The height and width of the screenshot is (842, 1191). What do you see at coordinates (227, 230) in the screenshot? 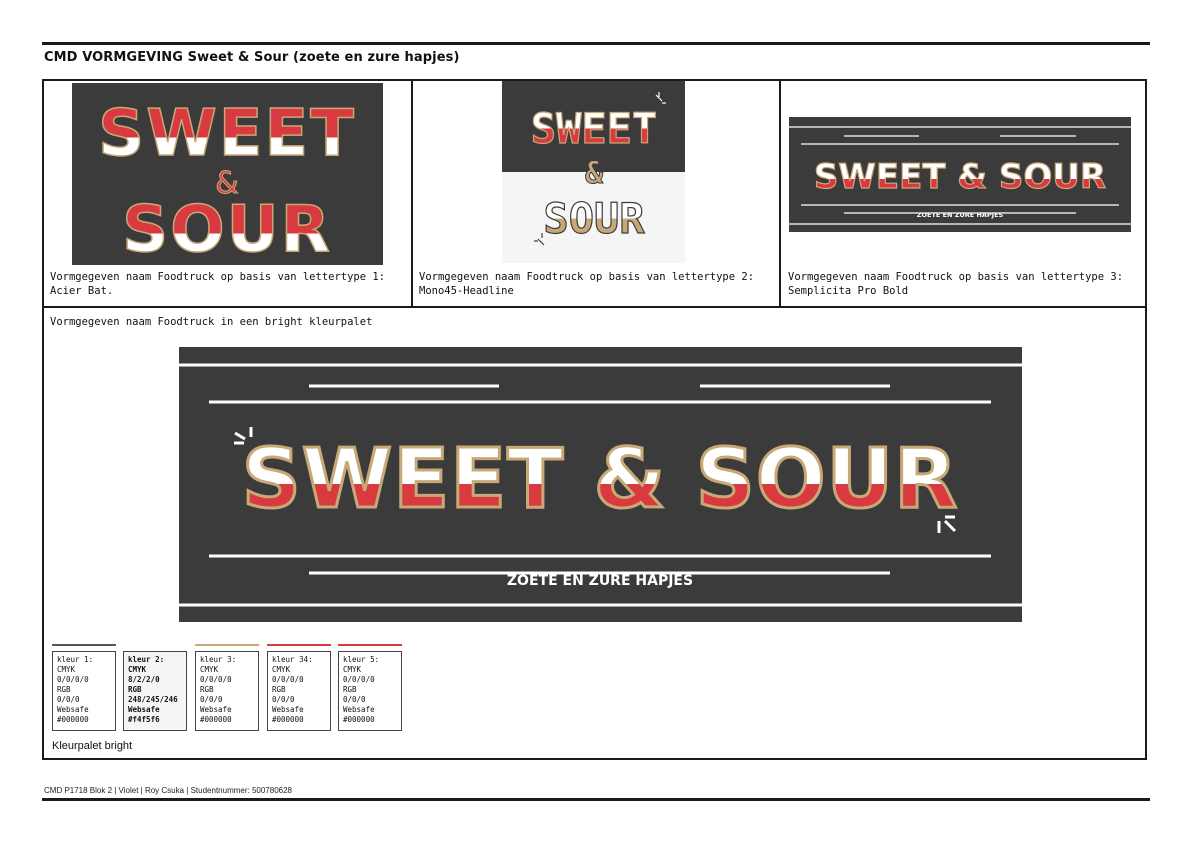
I see `logo1-sour: SOUR` at bounding box center [227, 230].